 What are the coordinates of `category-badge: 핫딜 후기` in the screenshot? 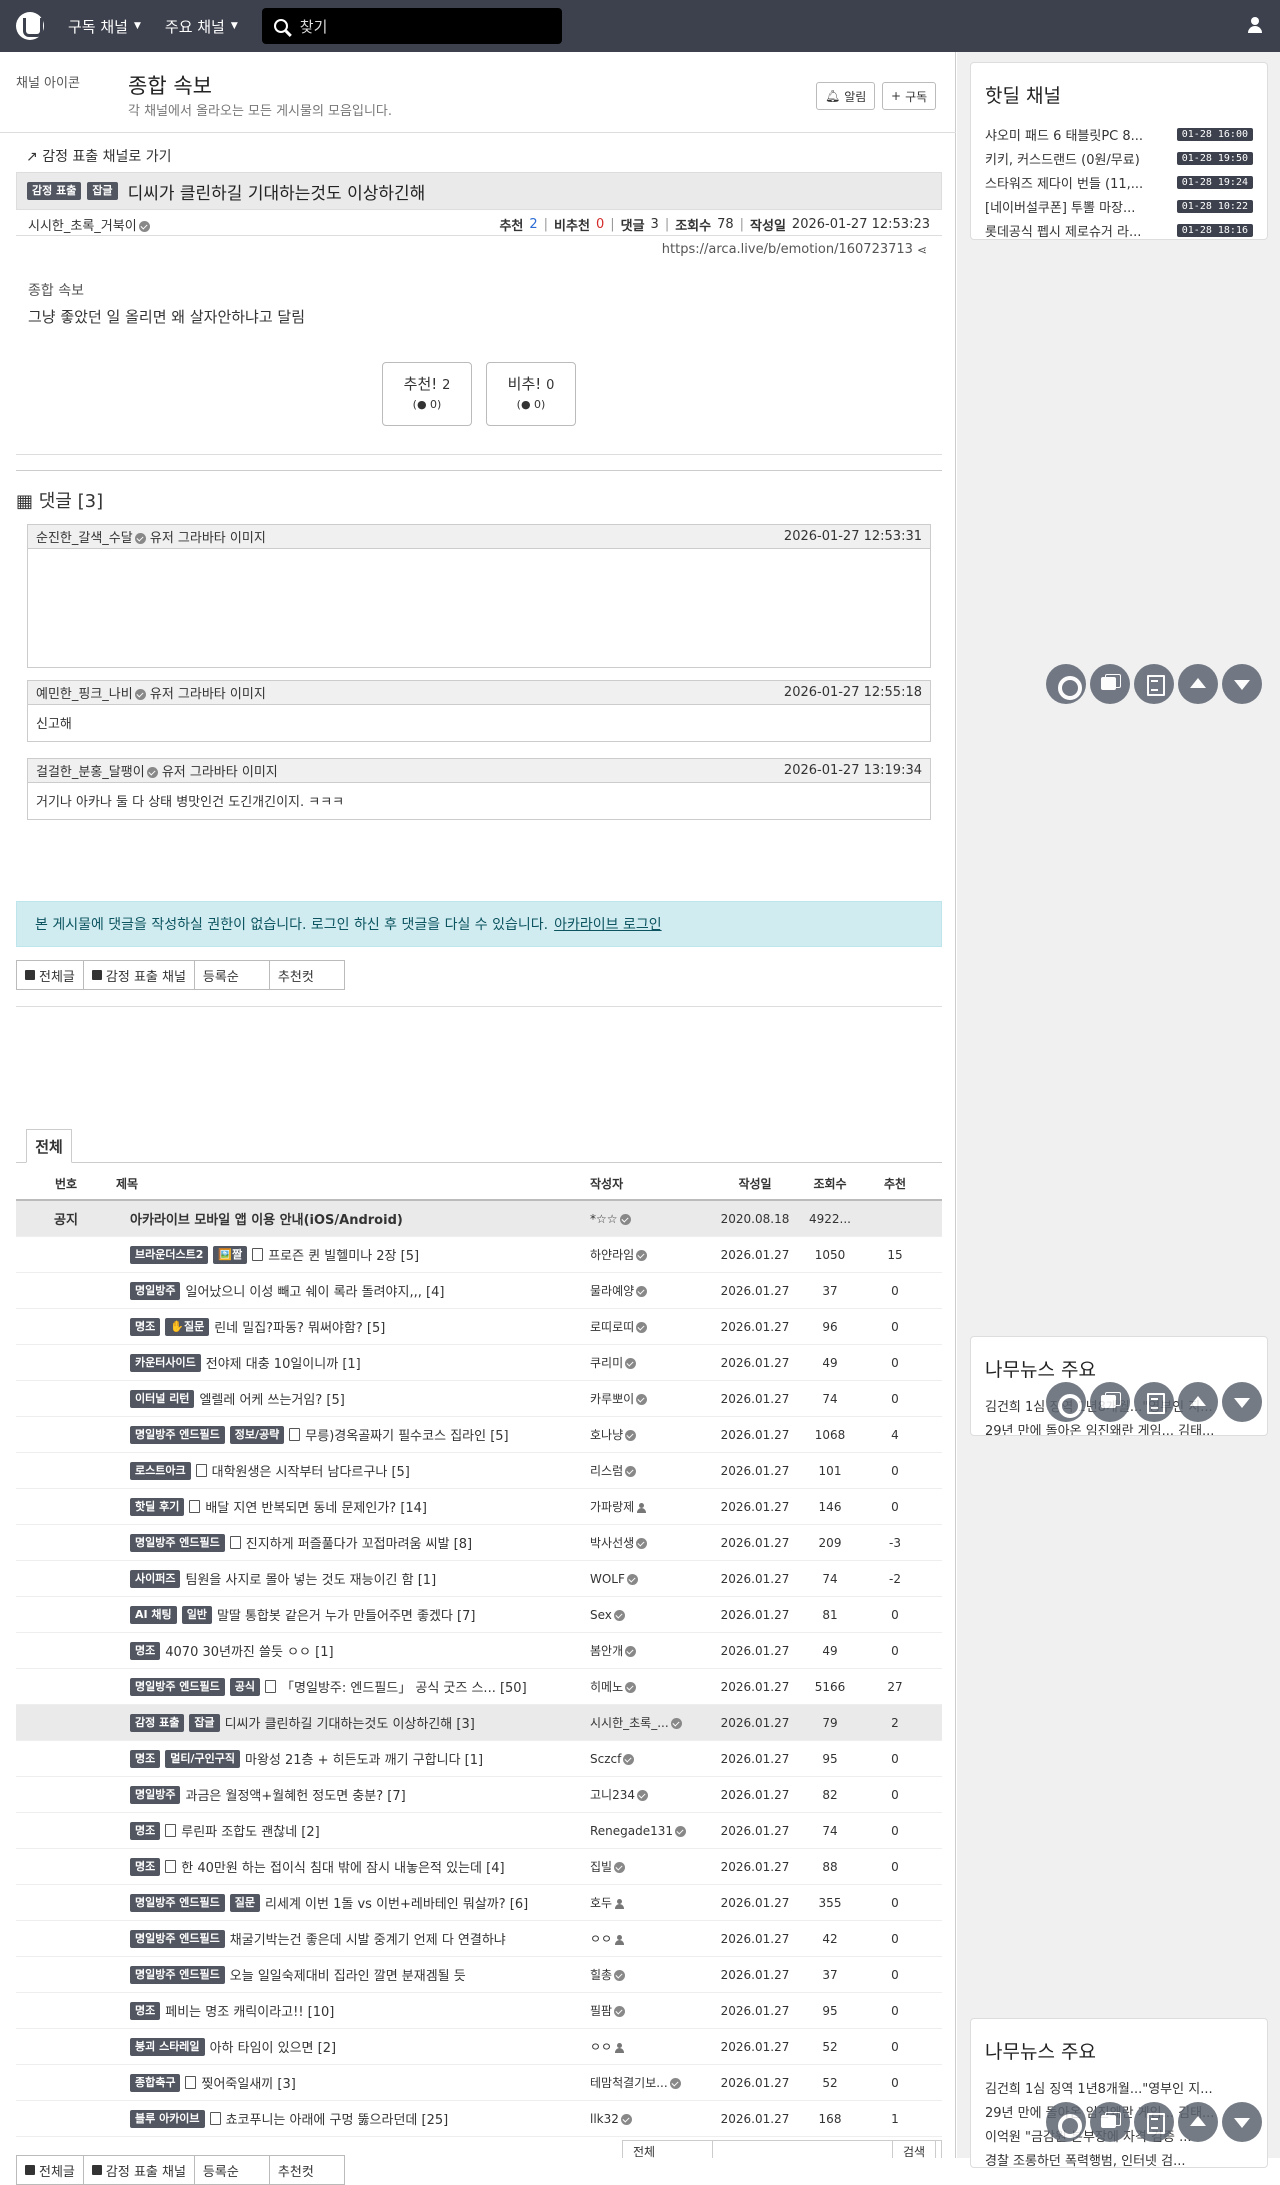 It's located at (157, 1506).